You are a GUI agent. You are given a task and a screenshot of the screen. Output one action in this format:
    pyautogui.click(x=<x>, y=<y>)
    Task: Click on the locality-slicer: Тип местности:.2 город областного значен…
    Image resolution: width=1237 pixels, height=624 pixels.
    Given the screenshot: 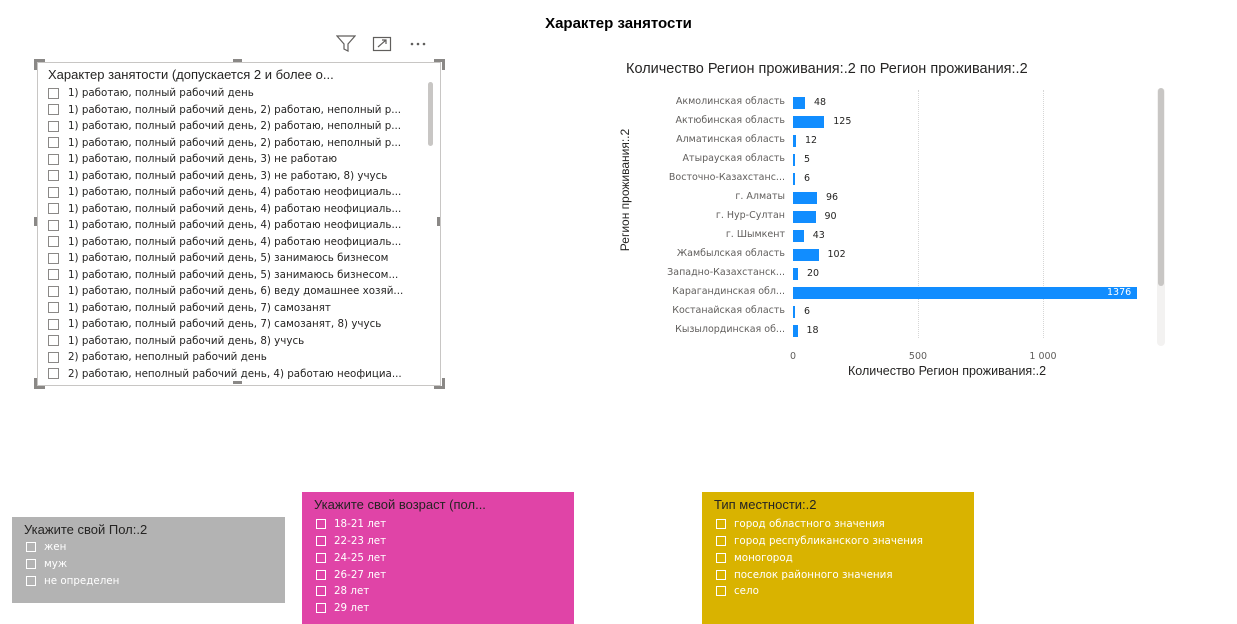 What is the action you would take?
    pyautogui.click(x=838, y=558)
    